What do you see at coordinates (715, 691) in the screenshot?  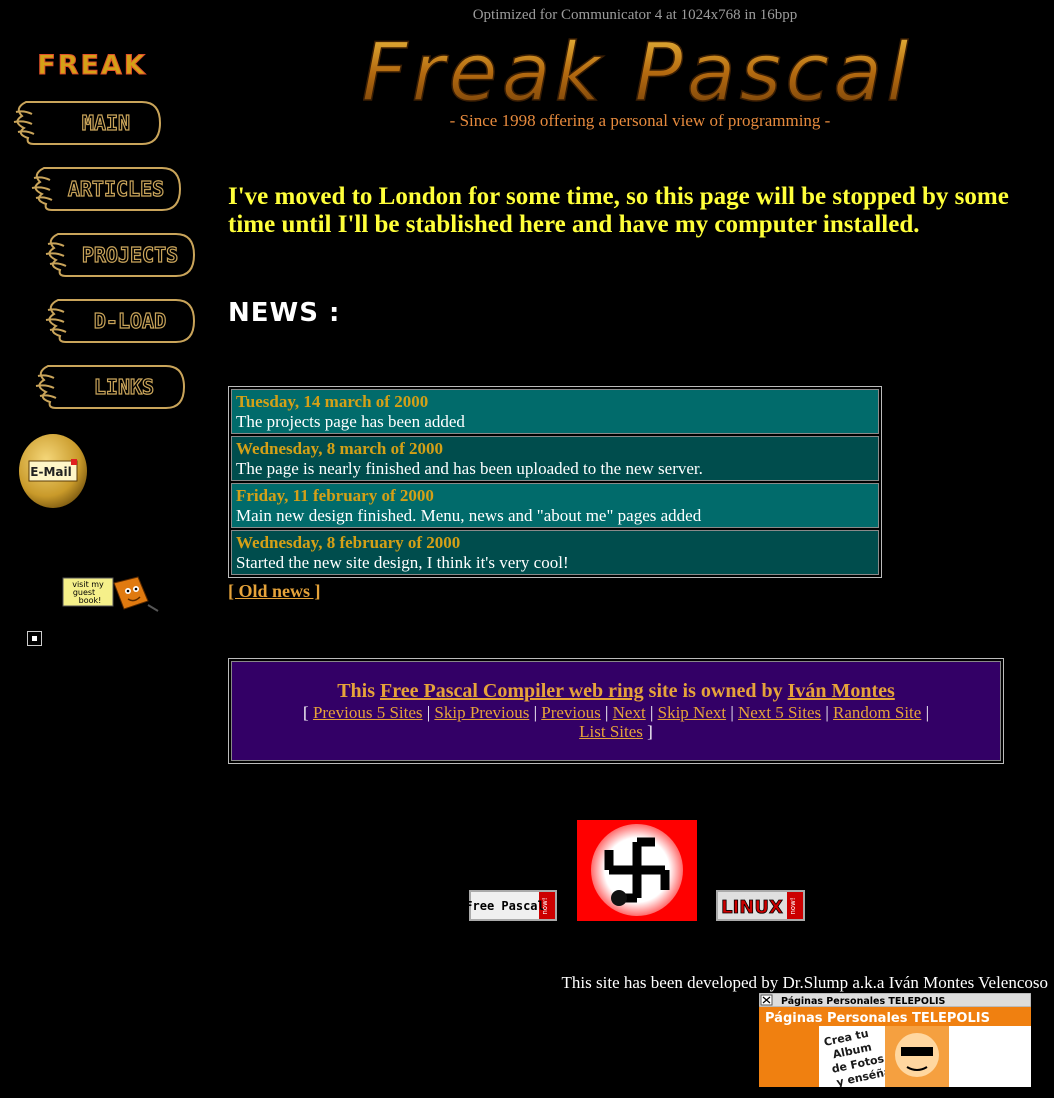 I see `webring-title-mid: site is owned by` at bounding box center [715, 691].